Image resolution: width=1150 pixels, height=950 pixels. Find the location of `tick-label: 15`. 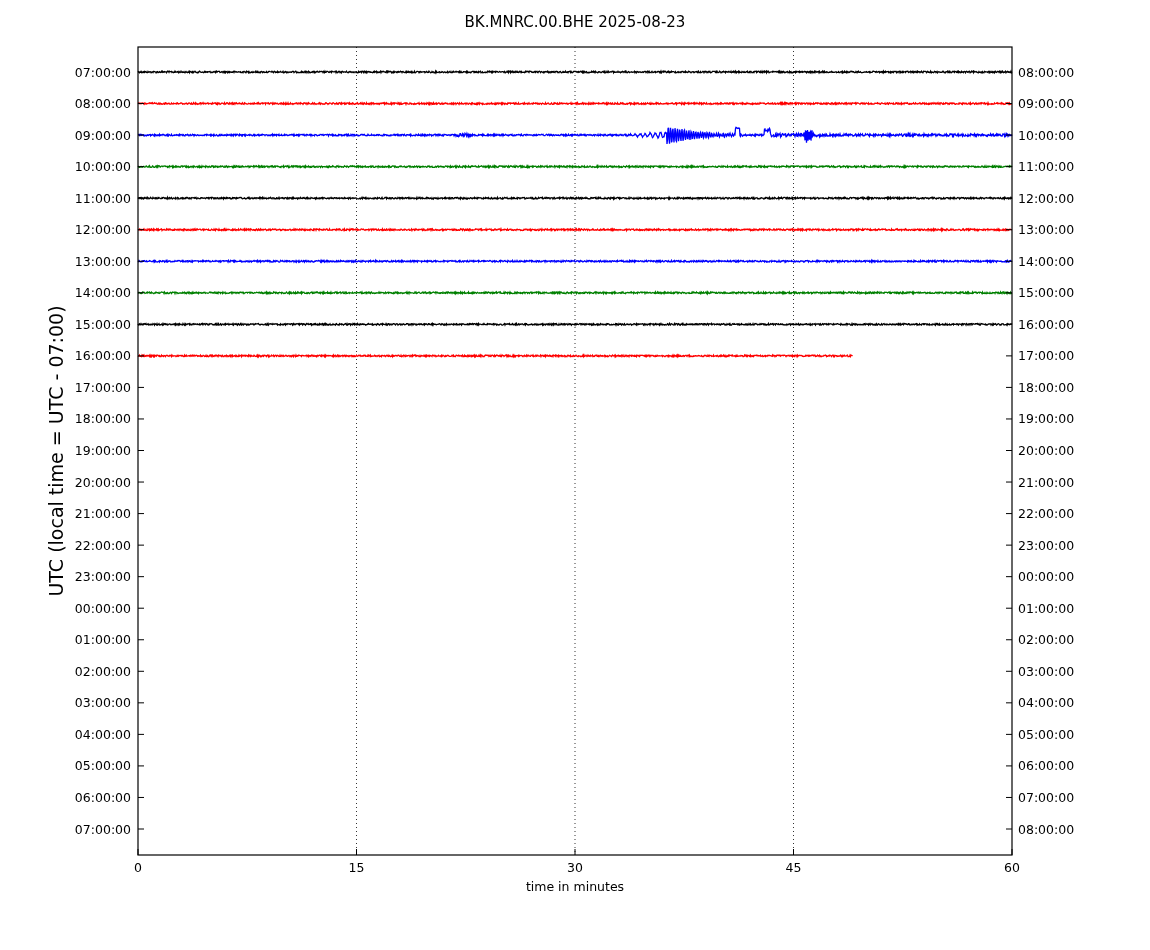

tick-label: 15 is located at coordinates (356, 867).